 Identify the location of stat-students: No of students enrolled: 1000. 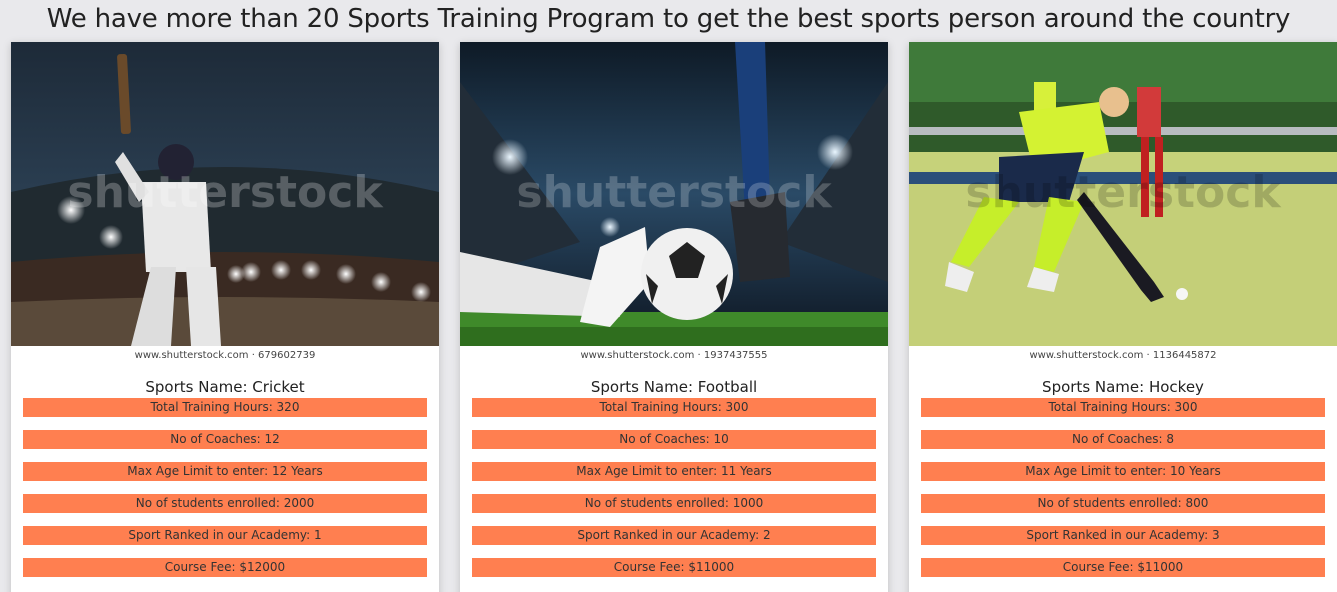
(674, 503).